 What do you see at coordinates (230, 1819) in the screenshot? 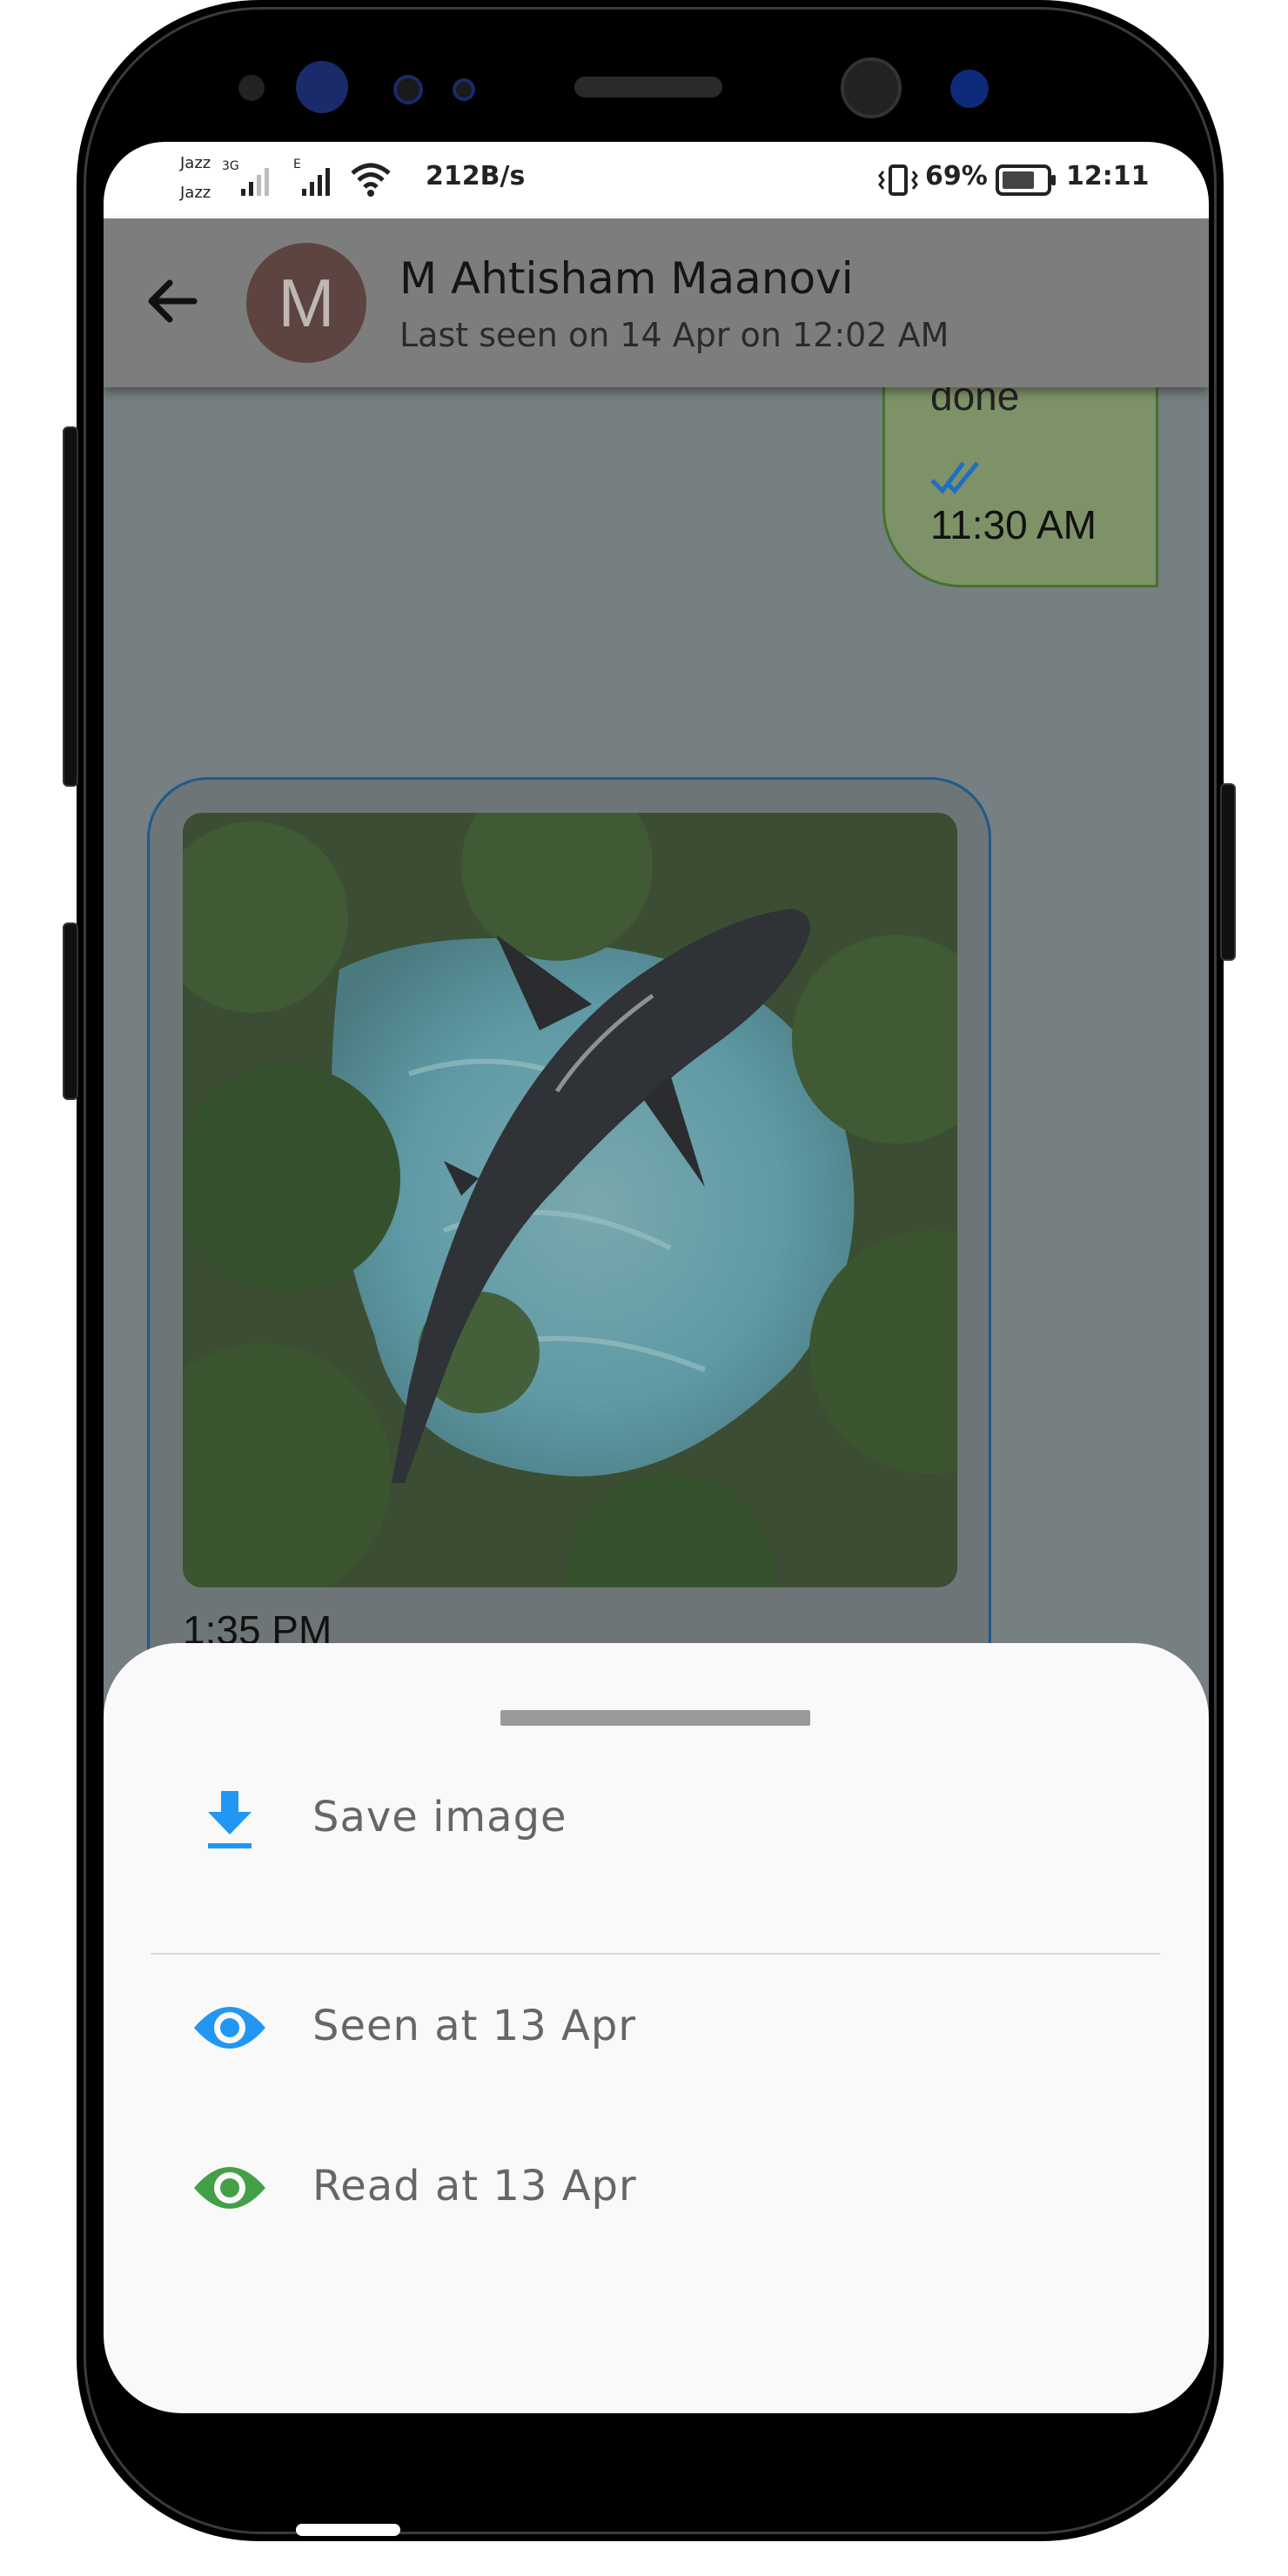
I see `download-icon` at bounding box center [230, 1819].